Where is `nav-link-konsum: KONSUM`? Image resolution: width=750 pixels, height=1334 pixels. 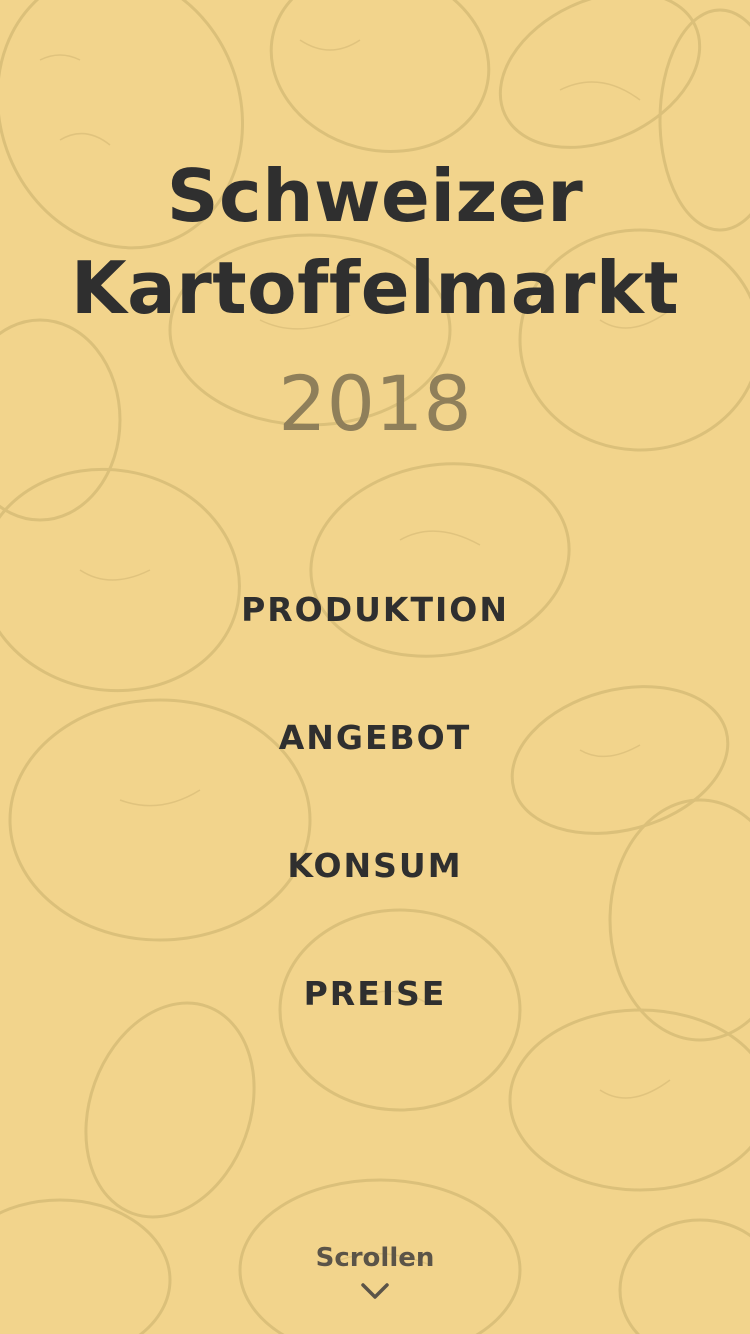
nav-link-konsum: KONSUM is located at coordinates (374, 866).